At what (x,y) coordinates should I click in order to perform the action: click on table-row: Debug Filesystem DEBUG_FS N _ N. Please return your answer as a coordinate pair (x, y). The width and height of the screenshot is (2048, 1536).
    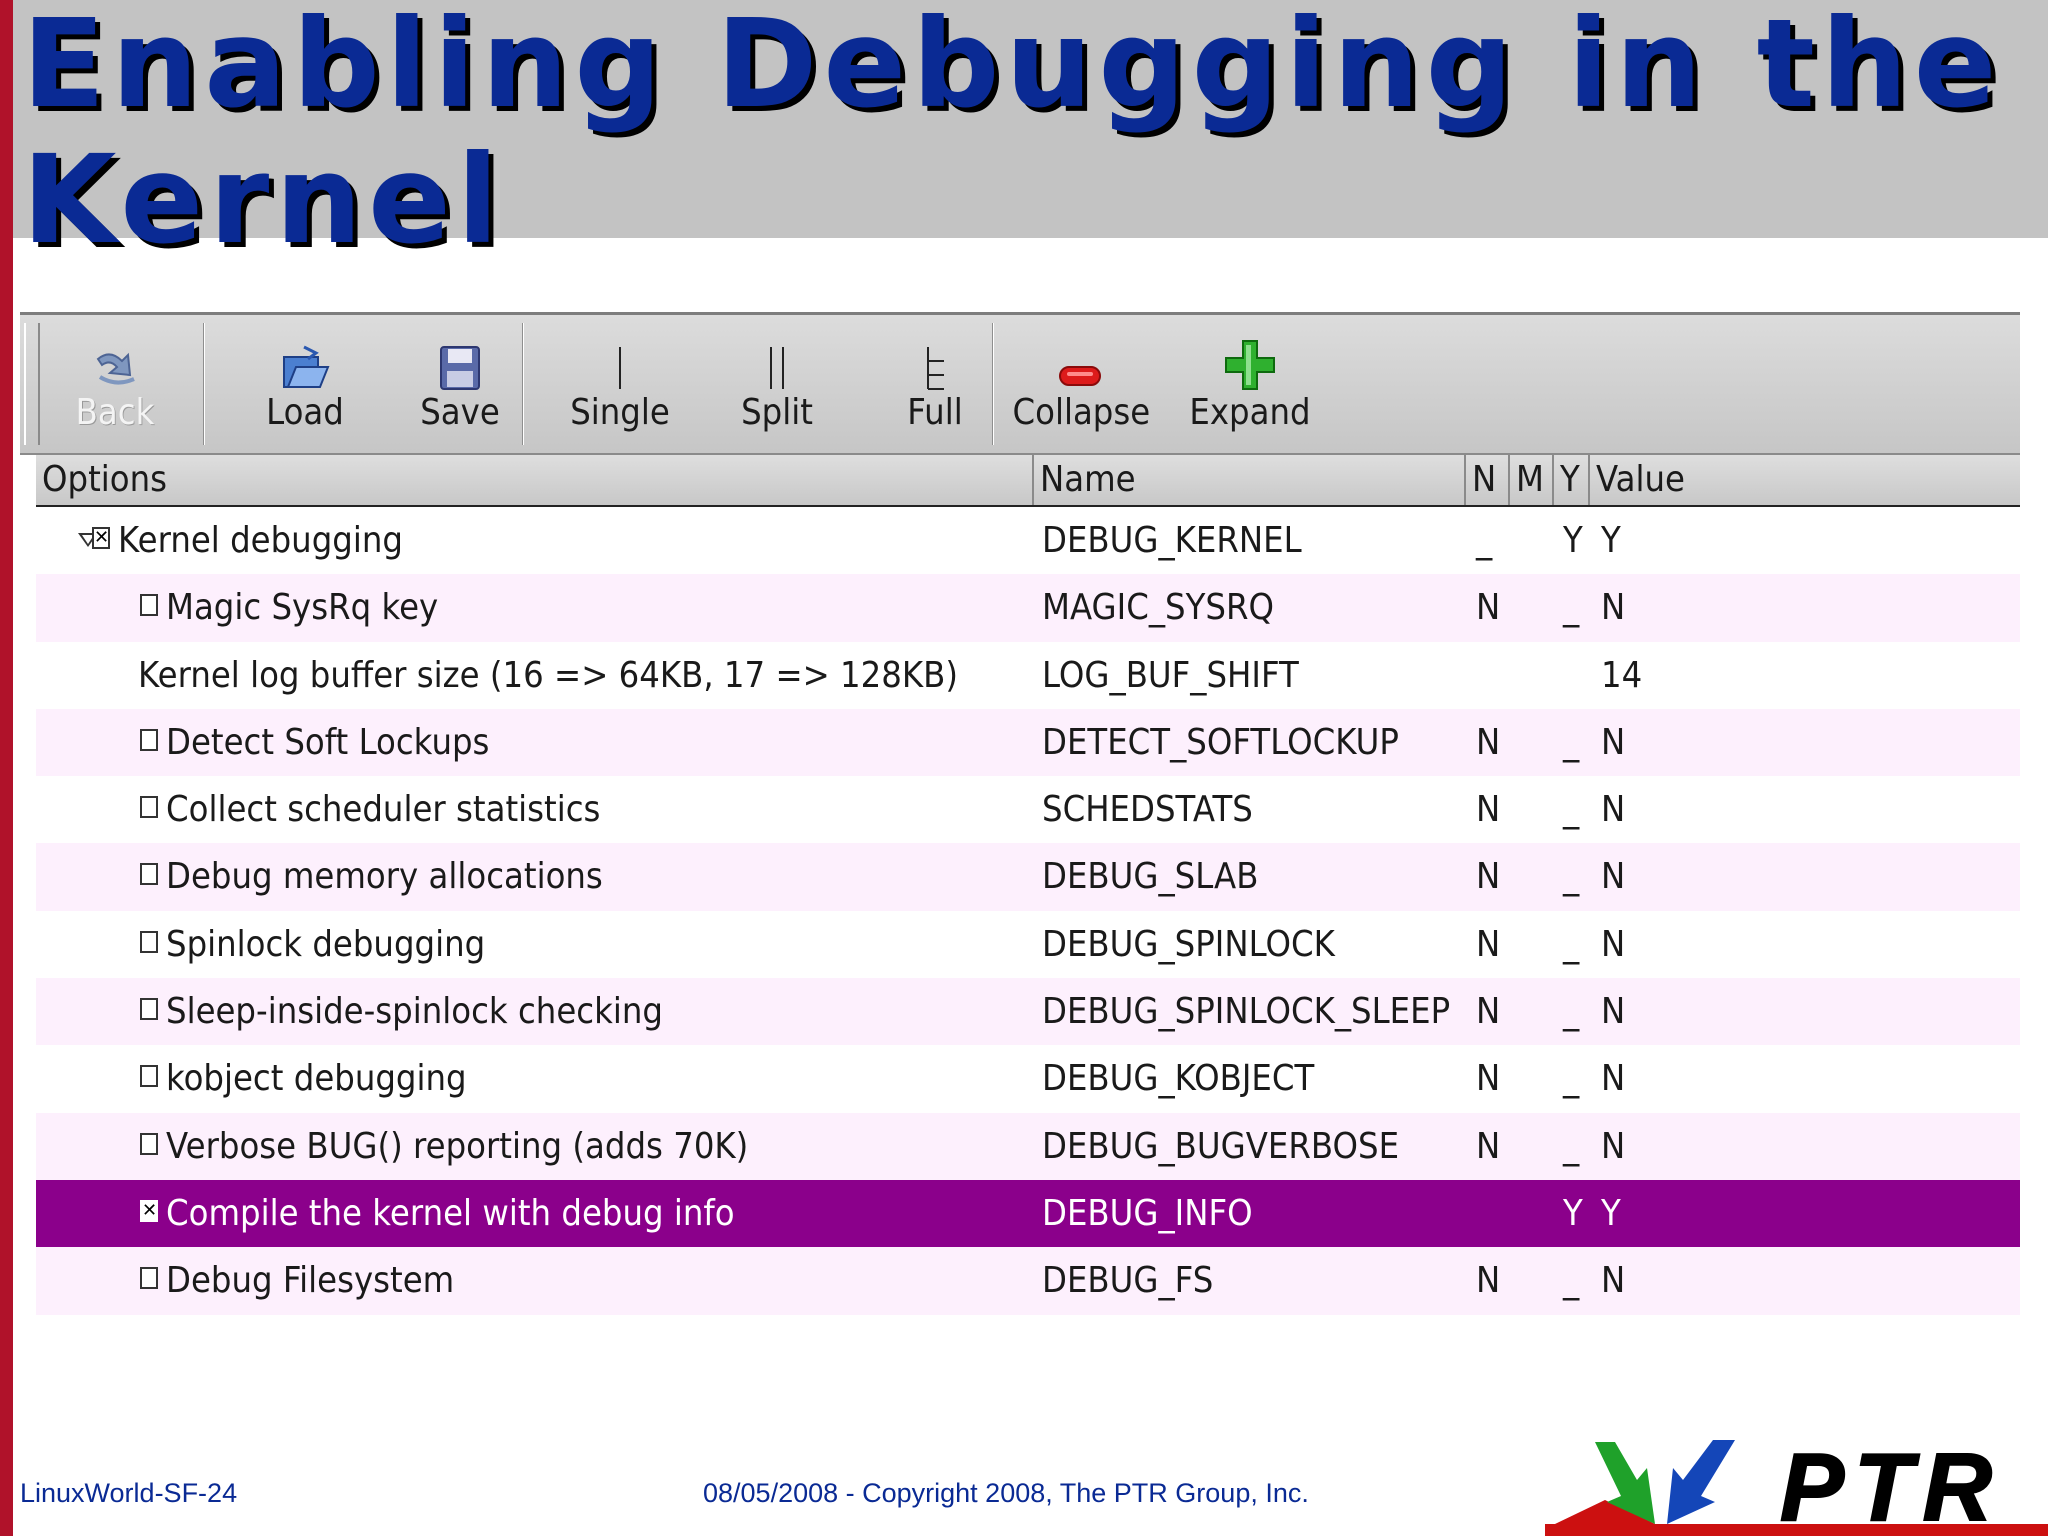
    Looking at the image, I should click on (1028, 1281).